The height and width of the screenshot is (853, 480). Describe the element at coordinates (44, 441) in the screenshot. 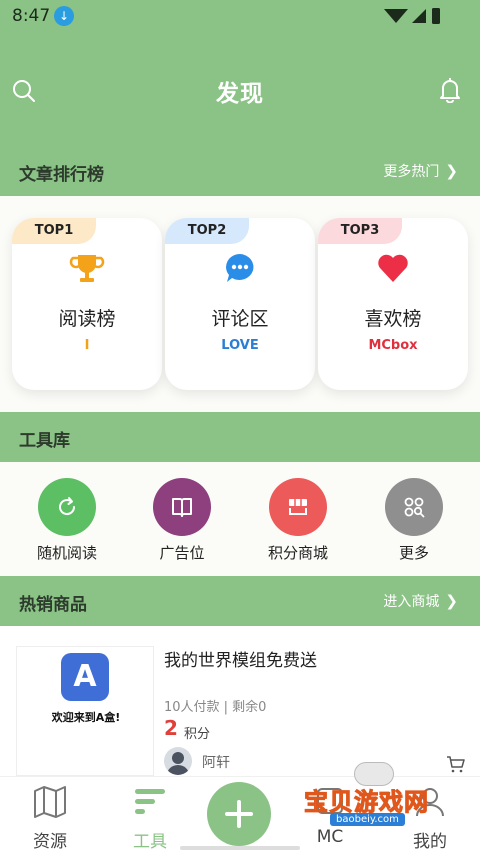

I see `section-title: 工具库` at that location.